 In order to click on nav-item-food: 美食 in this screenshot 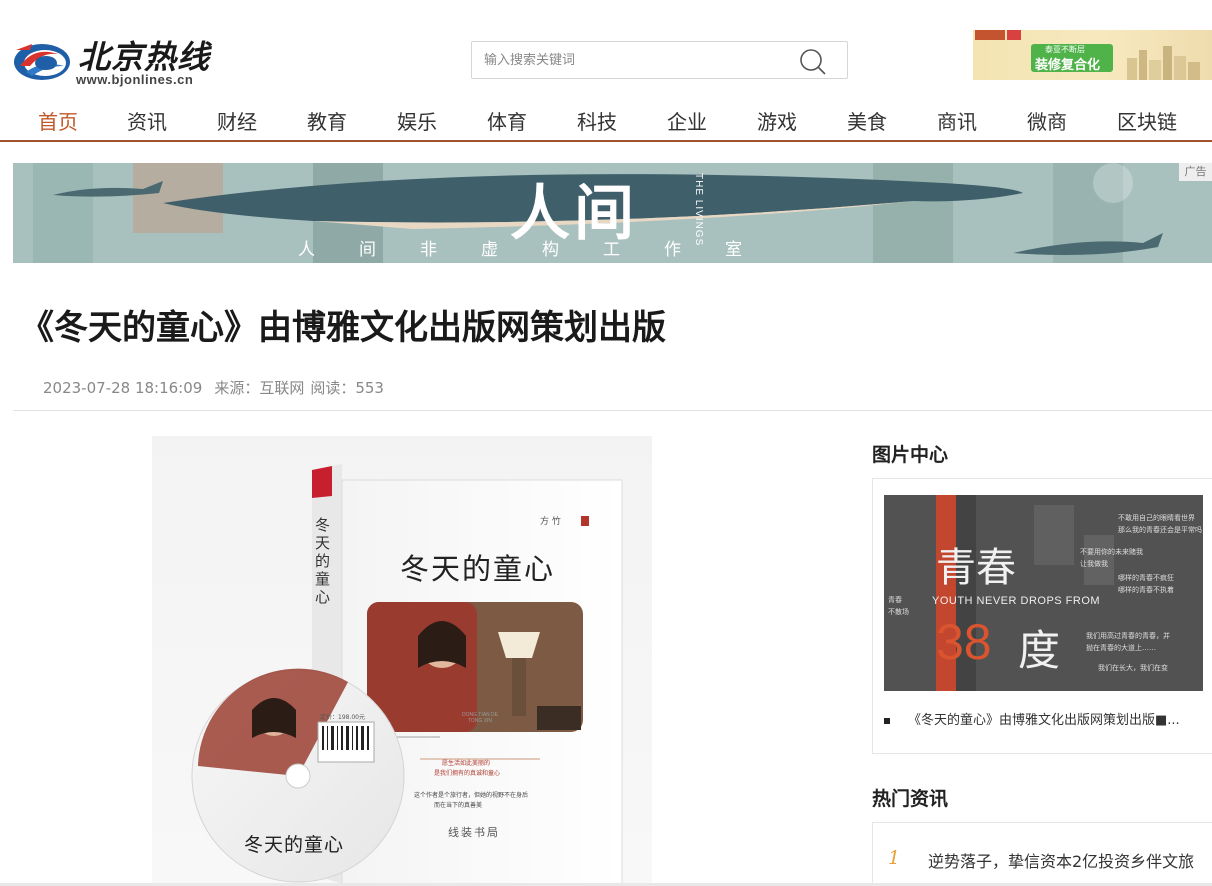, I will do `click(867, 120)`.